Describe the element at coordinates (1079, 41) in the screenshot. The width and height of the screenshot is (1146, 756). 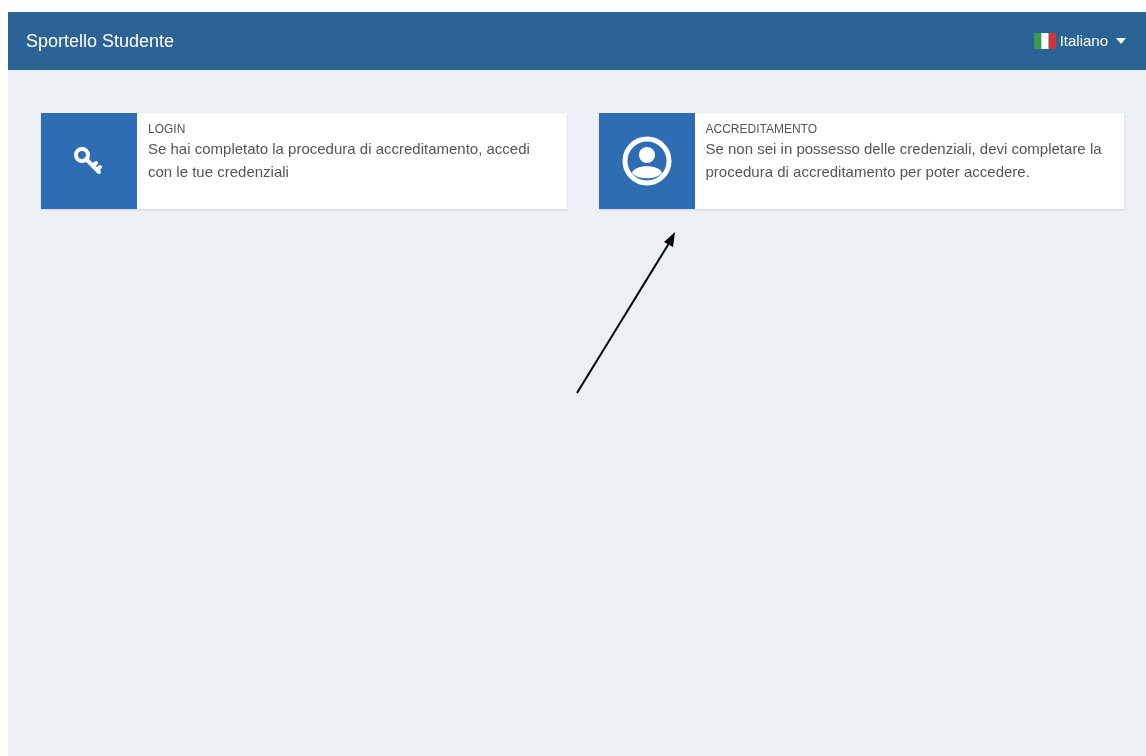
I see `language-menu: Italiano` at that location.